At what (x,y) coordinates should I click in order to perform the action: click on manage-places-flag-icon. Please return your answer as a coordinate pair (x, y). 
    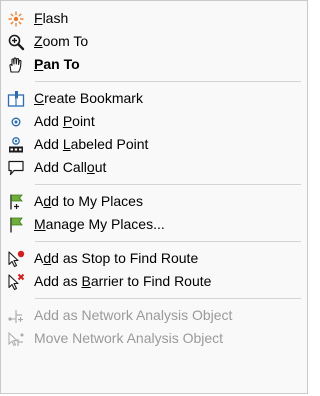
    Looking at the image, I should click on (16, 225).